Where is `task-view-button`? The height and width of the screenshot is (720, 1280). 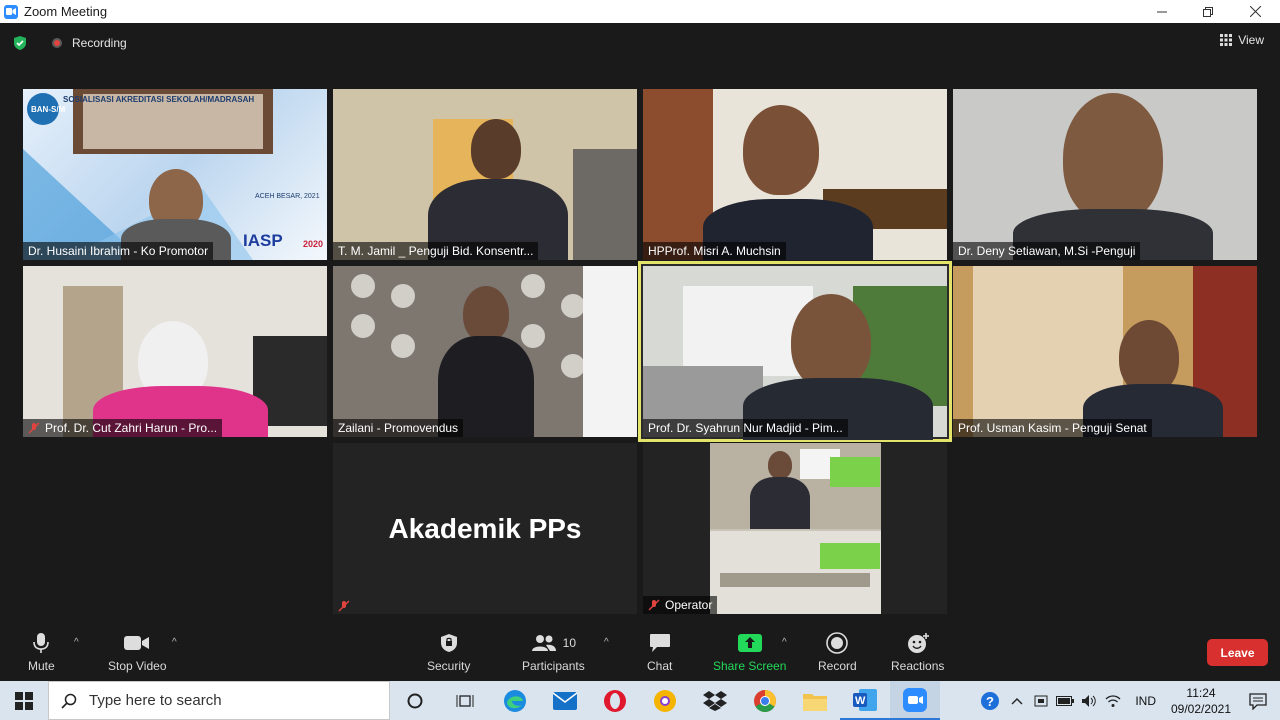 task-view-button is located at coordinates (465, 700).